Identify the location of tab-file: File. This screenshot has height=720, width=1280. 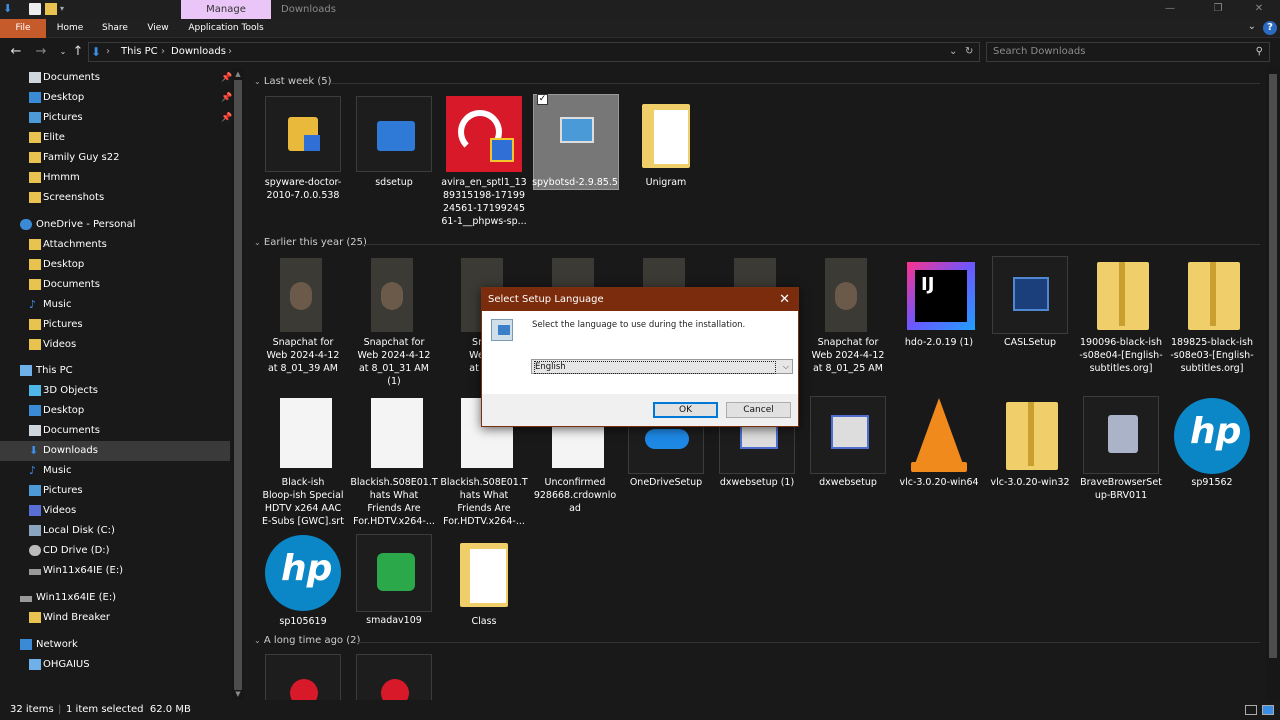
(23, 28).